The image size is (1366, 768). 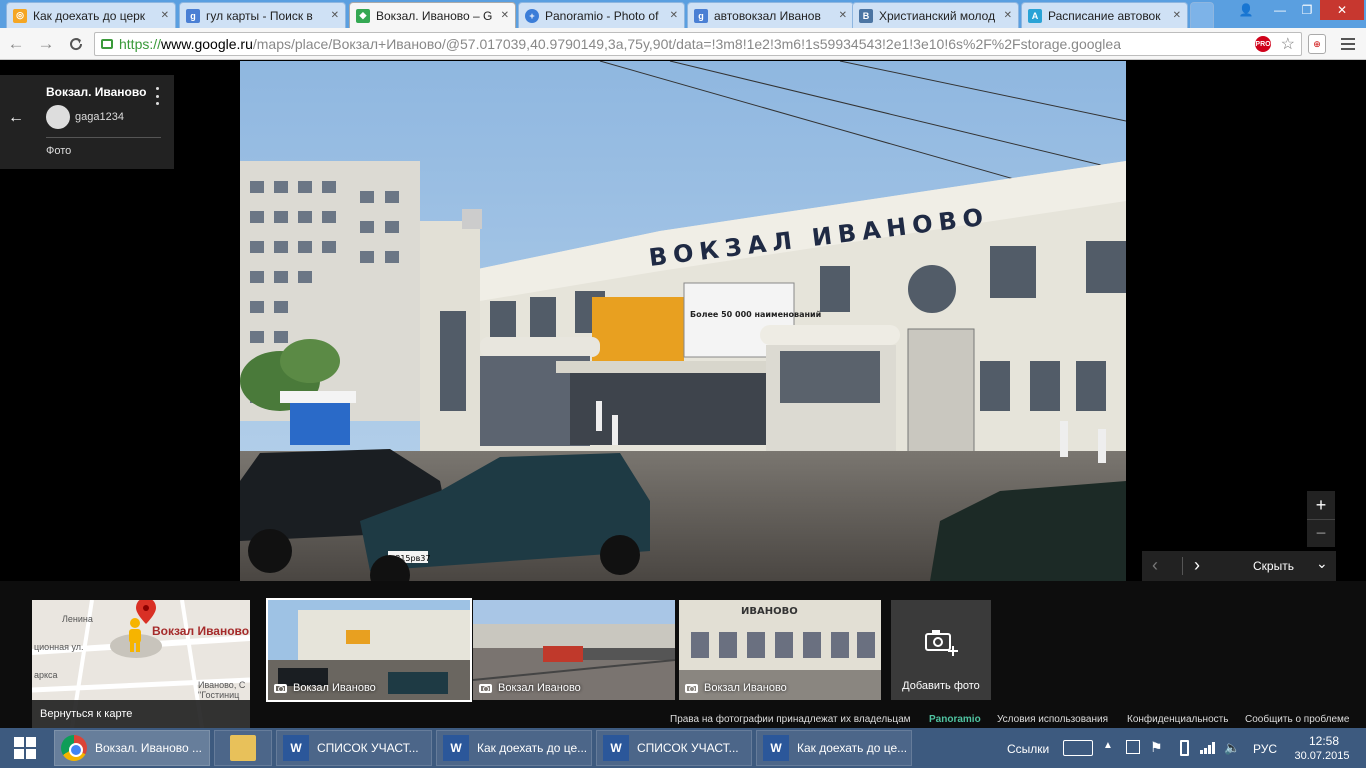 I want to click on zoom-out-button: −, so click(x=1321, y=533).